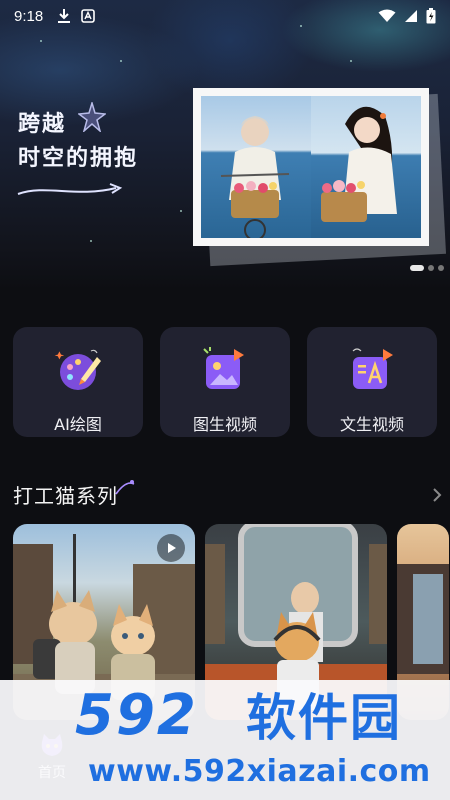  I want to click on app-notification-icon, so click(88, 16).